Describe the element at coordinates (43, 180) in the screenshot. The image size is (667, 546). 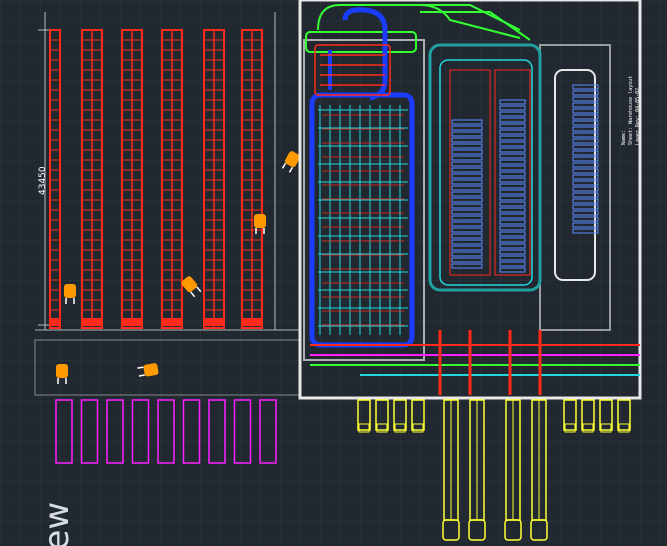
I see `dimension-label: 43450` at that location.